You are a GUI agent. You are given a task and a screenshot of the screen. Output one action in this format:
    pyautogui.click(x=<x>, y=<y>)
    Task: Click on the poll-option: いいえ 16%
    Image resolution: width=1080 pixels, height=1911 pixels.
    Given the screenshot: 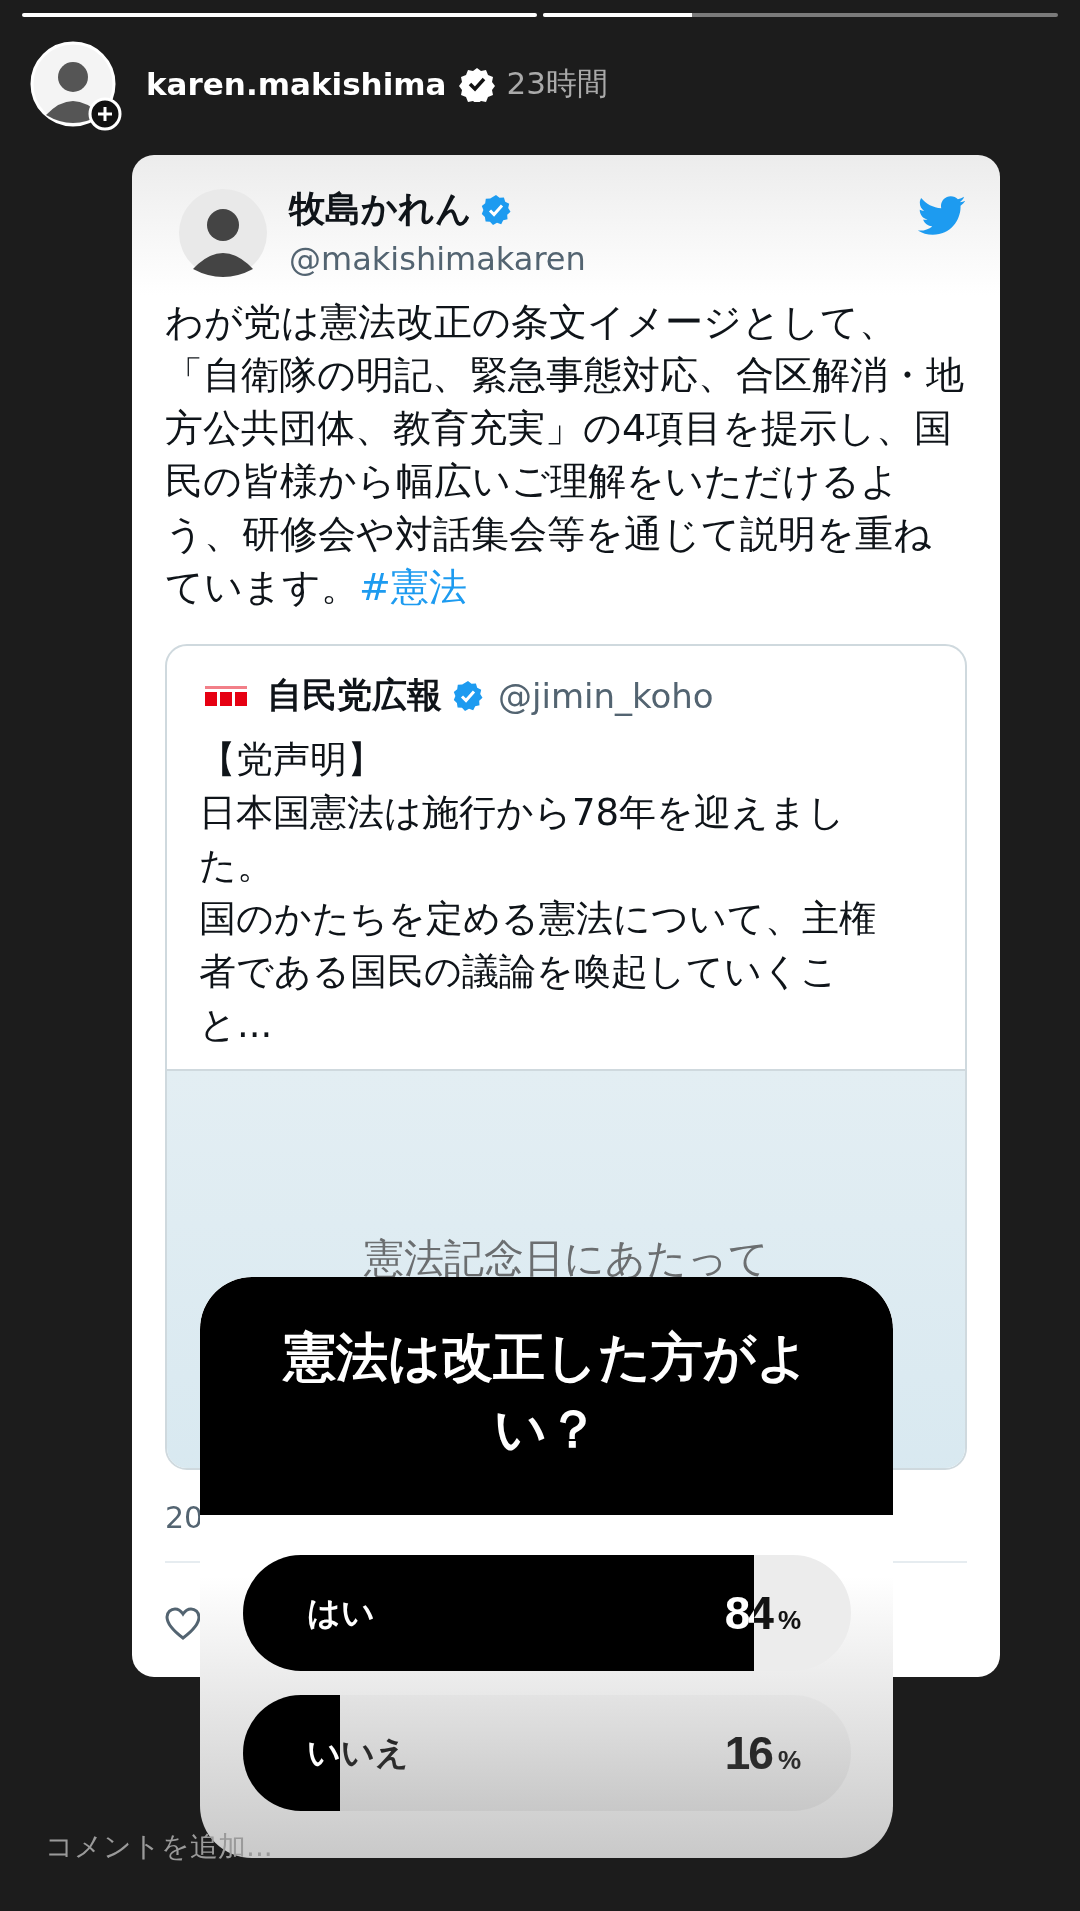 What is the action you would take?
    pyautogui.click(x=547, y=1753)
    